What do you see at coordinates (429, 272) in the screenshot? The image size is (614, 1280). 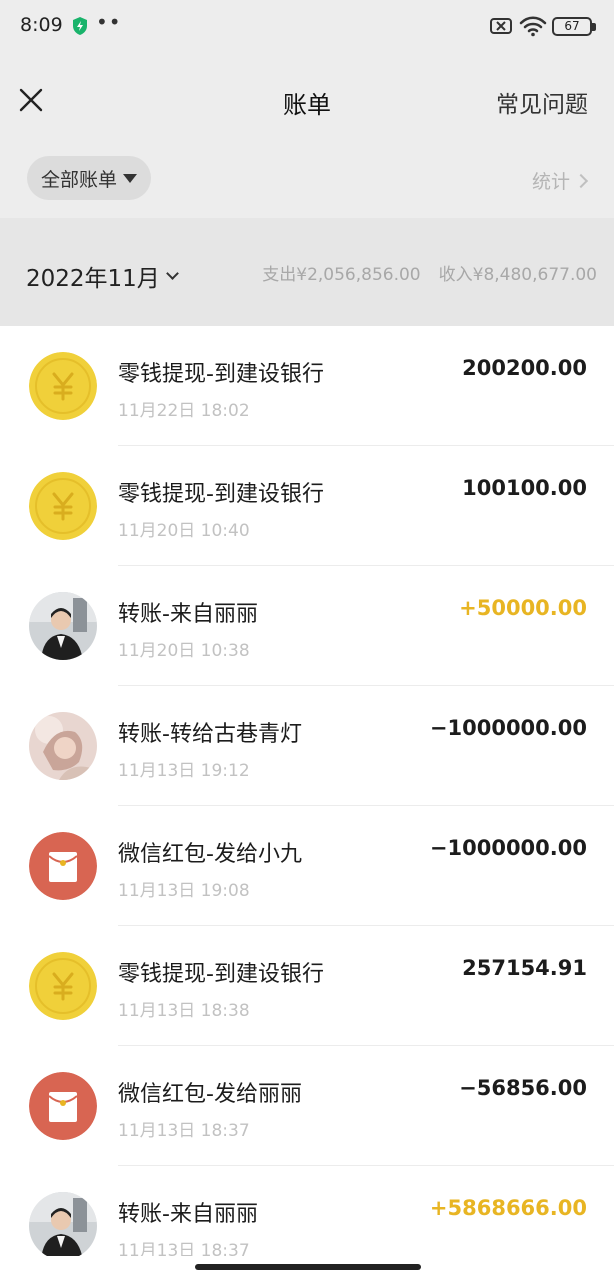 I see `month-summary: 支出¥2,056,856.00 收入¥8,480,677.00` at bounding box center [429, 272].